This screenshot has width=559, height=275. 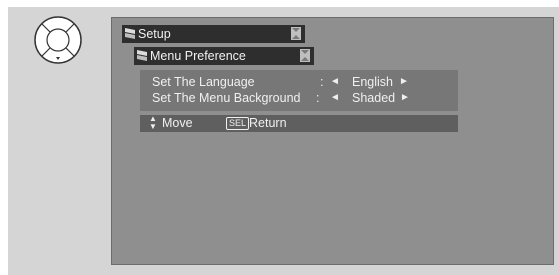 What do you see at coordinates (268, 123) in the screenshot?
I see `return-hint: Return` at bounding box center [268, 123].